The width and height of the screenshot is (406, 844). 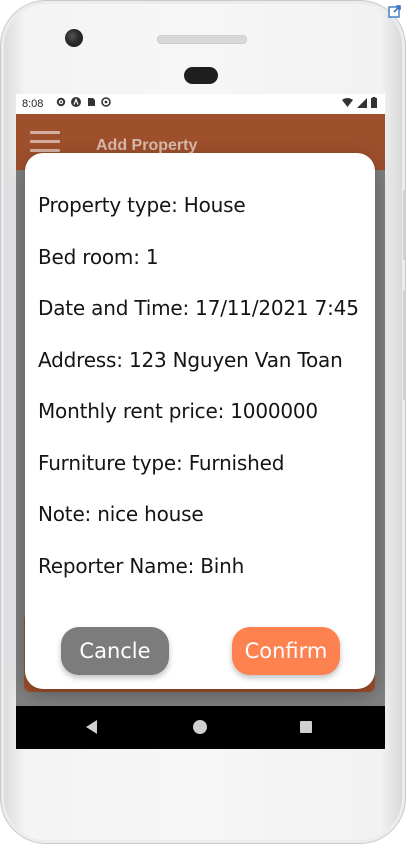 What do you see at coordinates (98, 257) in the screenshot?
I see `bedroom-text: Bed room: 1` at bounding box center [98, 257].